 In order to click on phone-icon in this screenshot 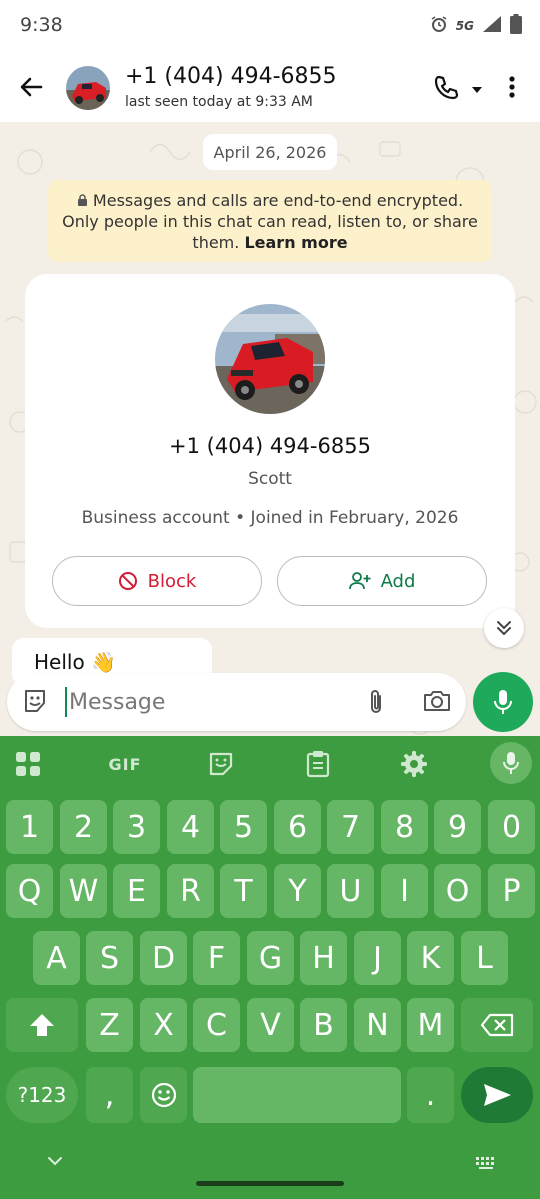, I will do `click(446, 87)`.